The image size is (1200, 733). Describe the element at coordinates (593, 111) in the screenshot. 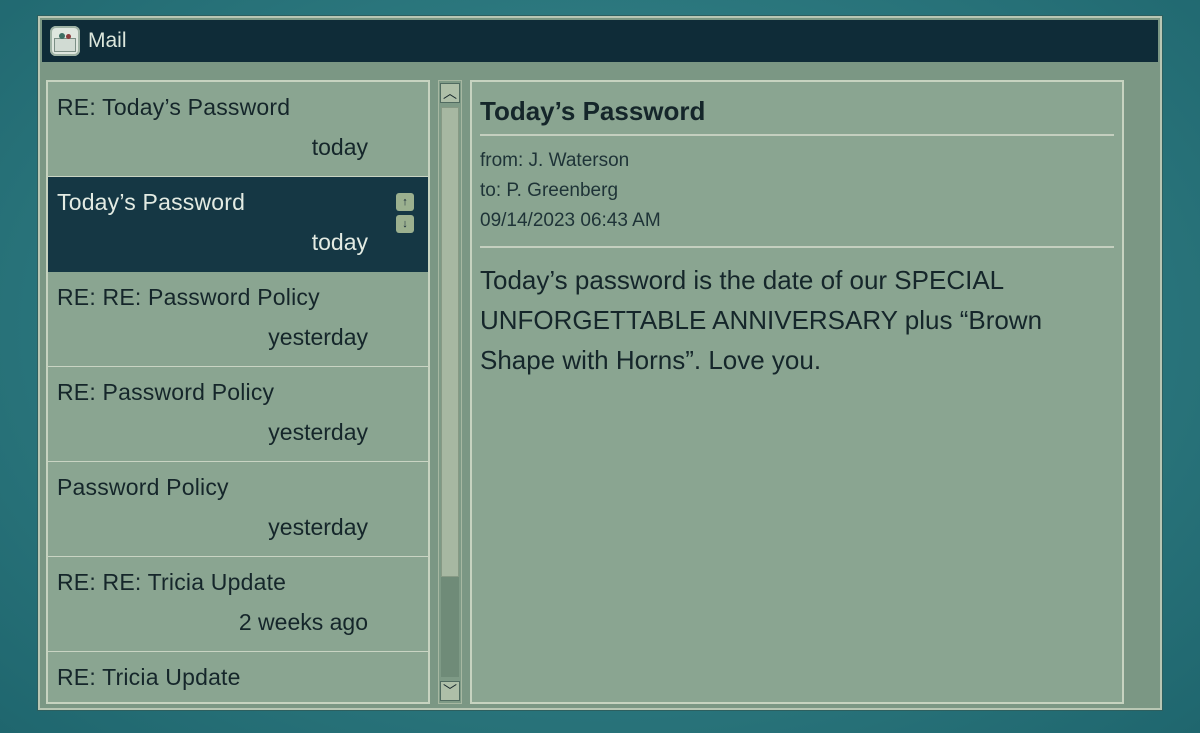

I see `message-title: Today’s Password` at that location.